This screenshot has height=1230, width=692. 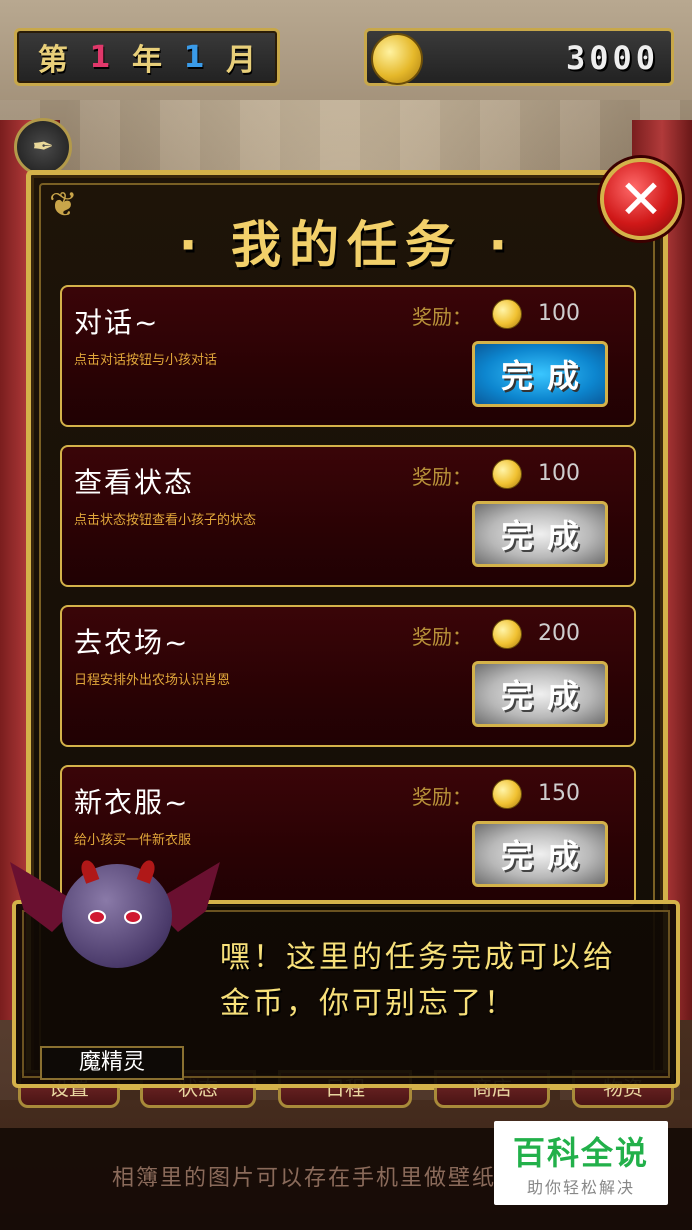 I want to click on close-icon: ✕, so click(x=641, y=199).